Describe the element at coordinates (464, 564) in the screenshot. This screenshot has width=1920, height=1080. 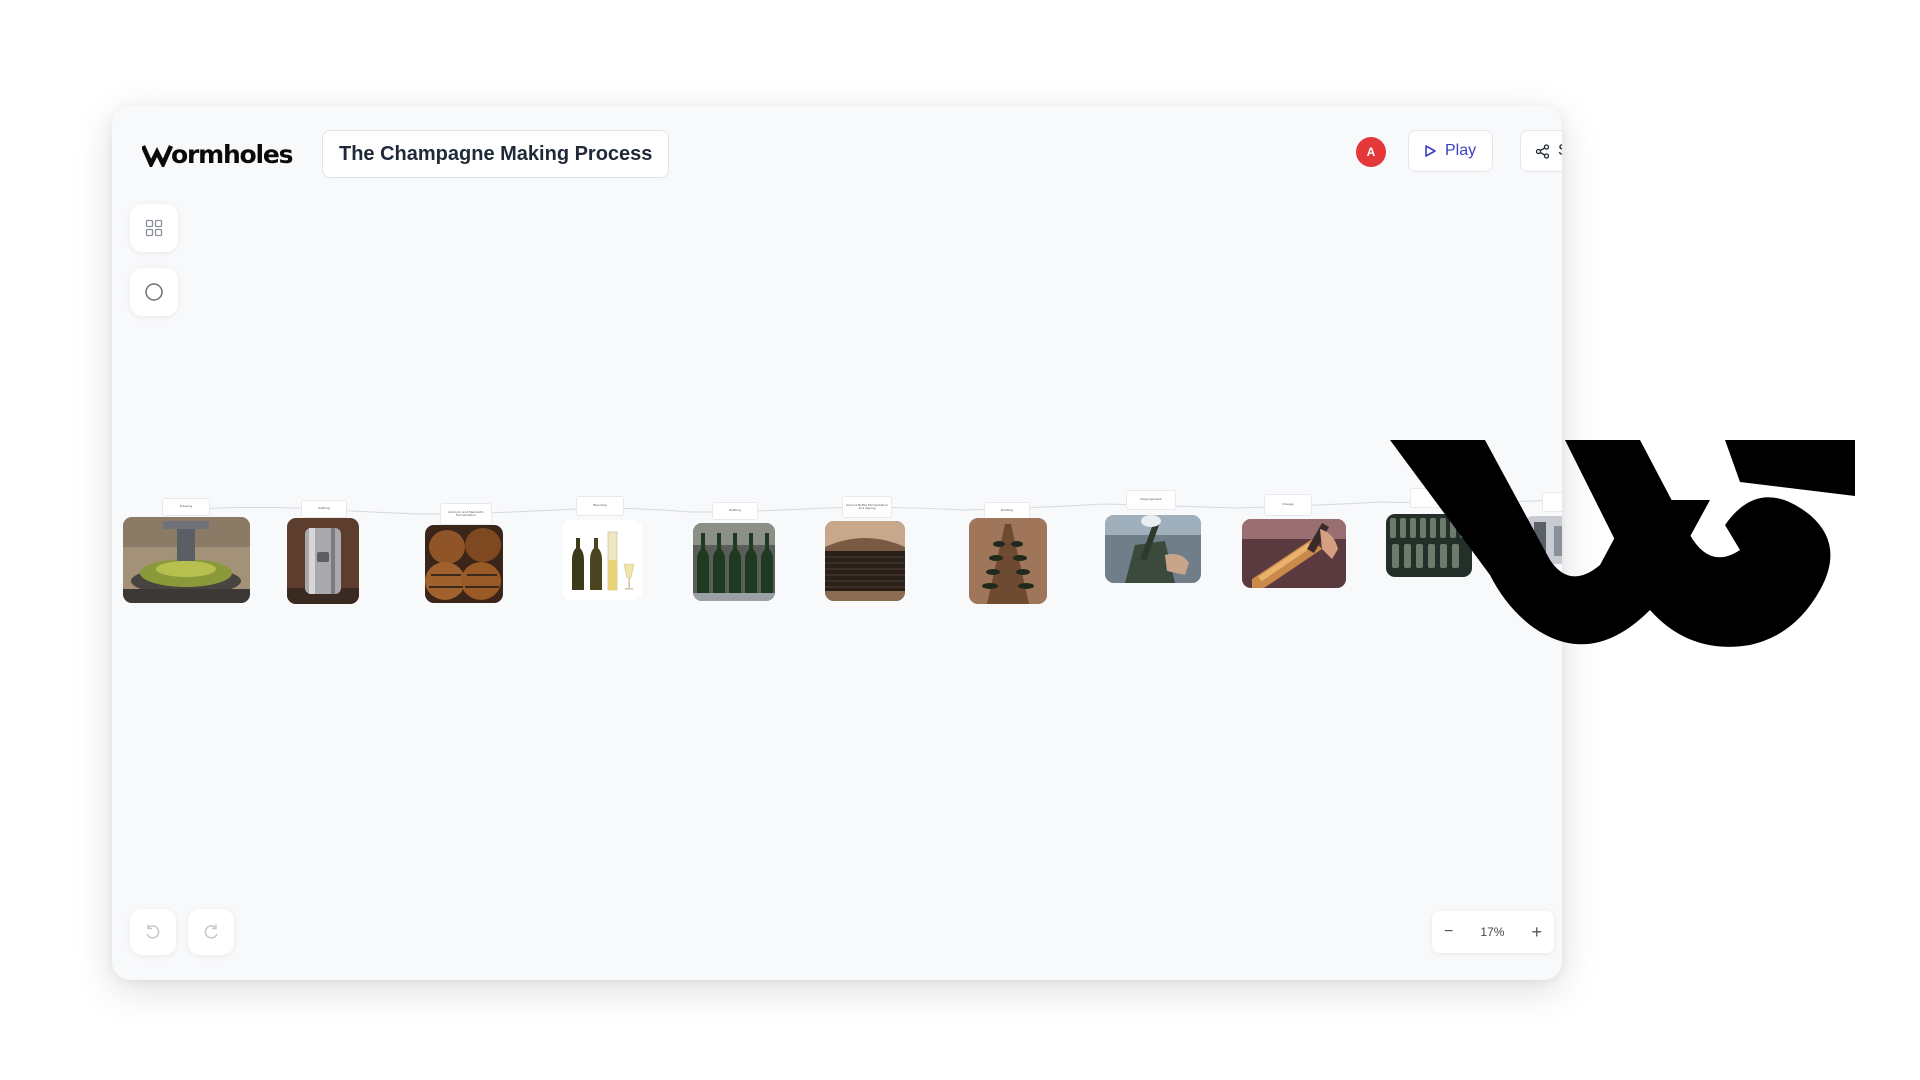
I see `node-image-barrels` at that location.